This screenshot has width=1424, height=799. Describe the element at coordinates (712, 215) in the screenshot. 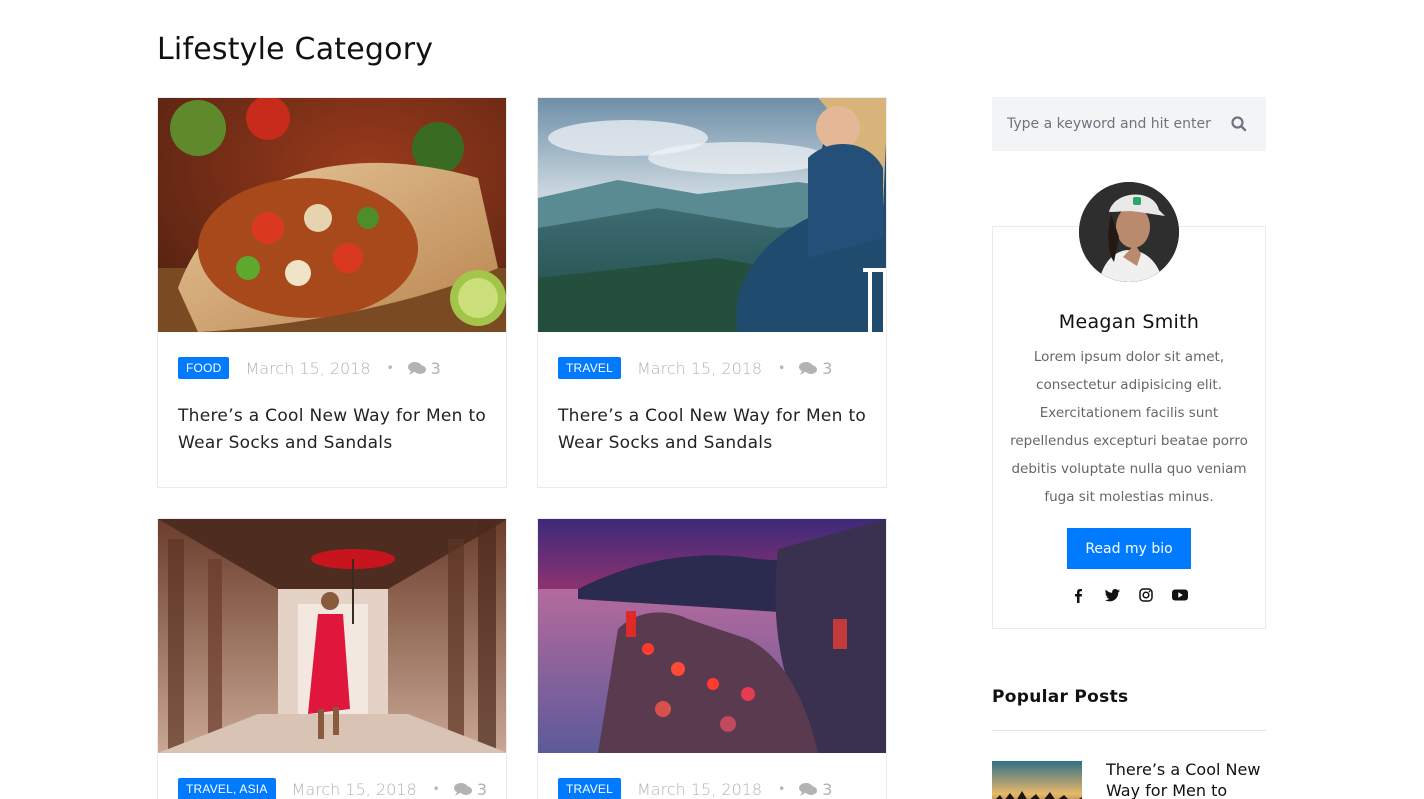

I see `post-image-woman-mountain` at that location.